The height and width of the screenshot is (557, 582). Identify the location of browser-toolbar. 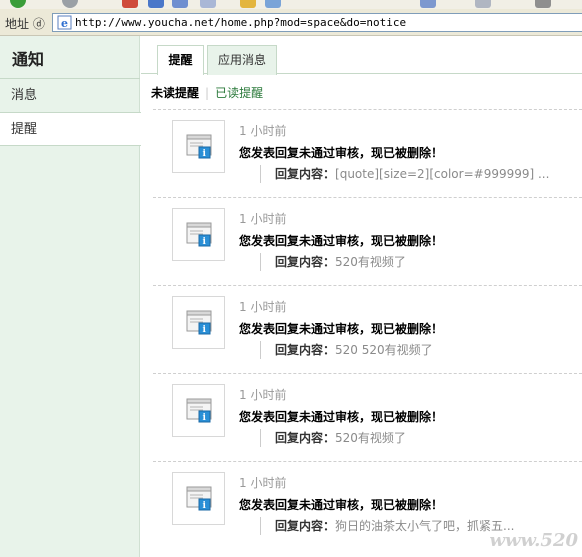
(291, 4).